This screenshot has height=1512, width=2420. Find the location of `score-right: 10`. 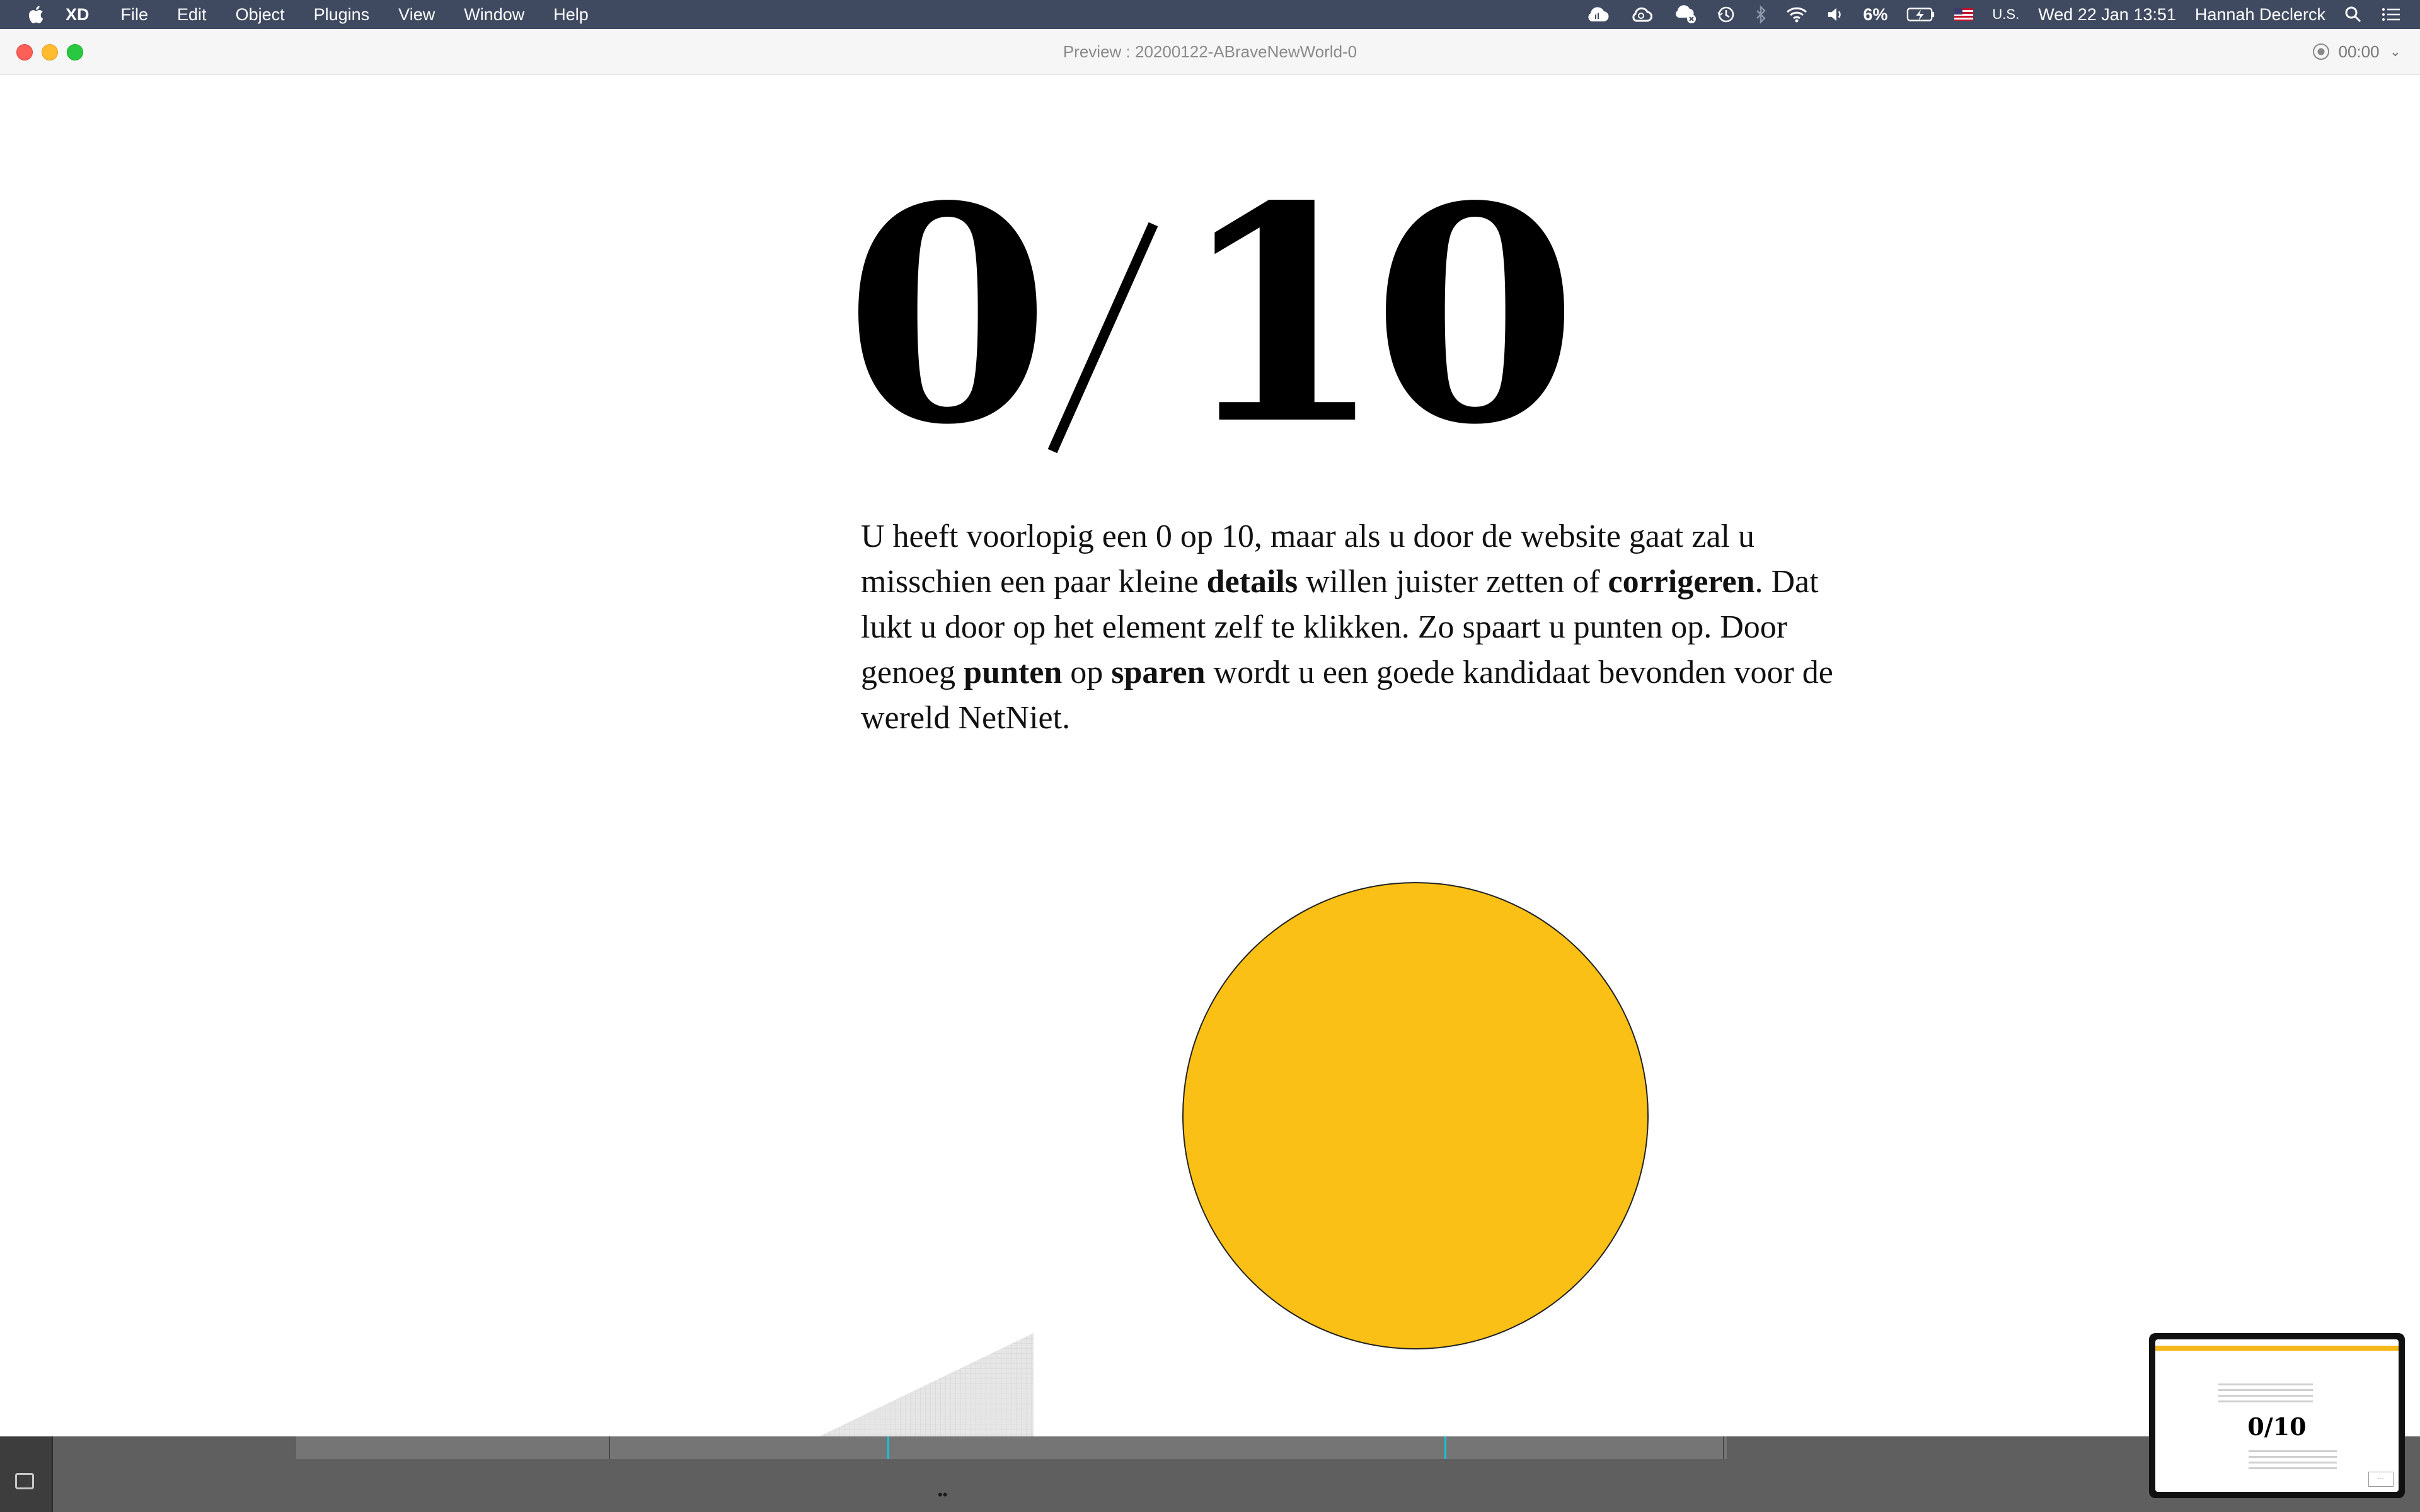

score-right: 10 is located at coordinates (1372, 316).